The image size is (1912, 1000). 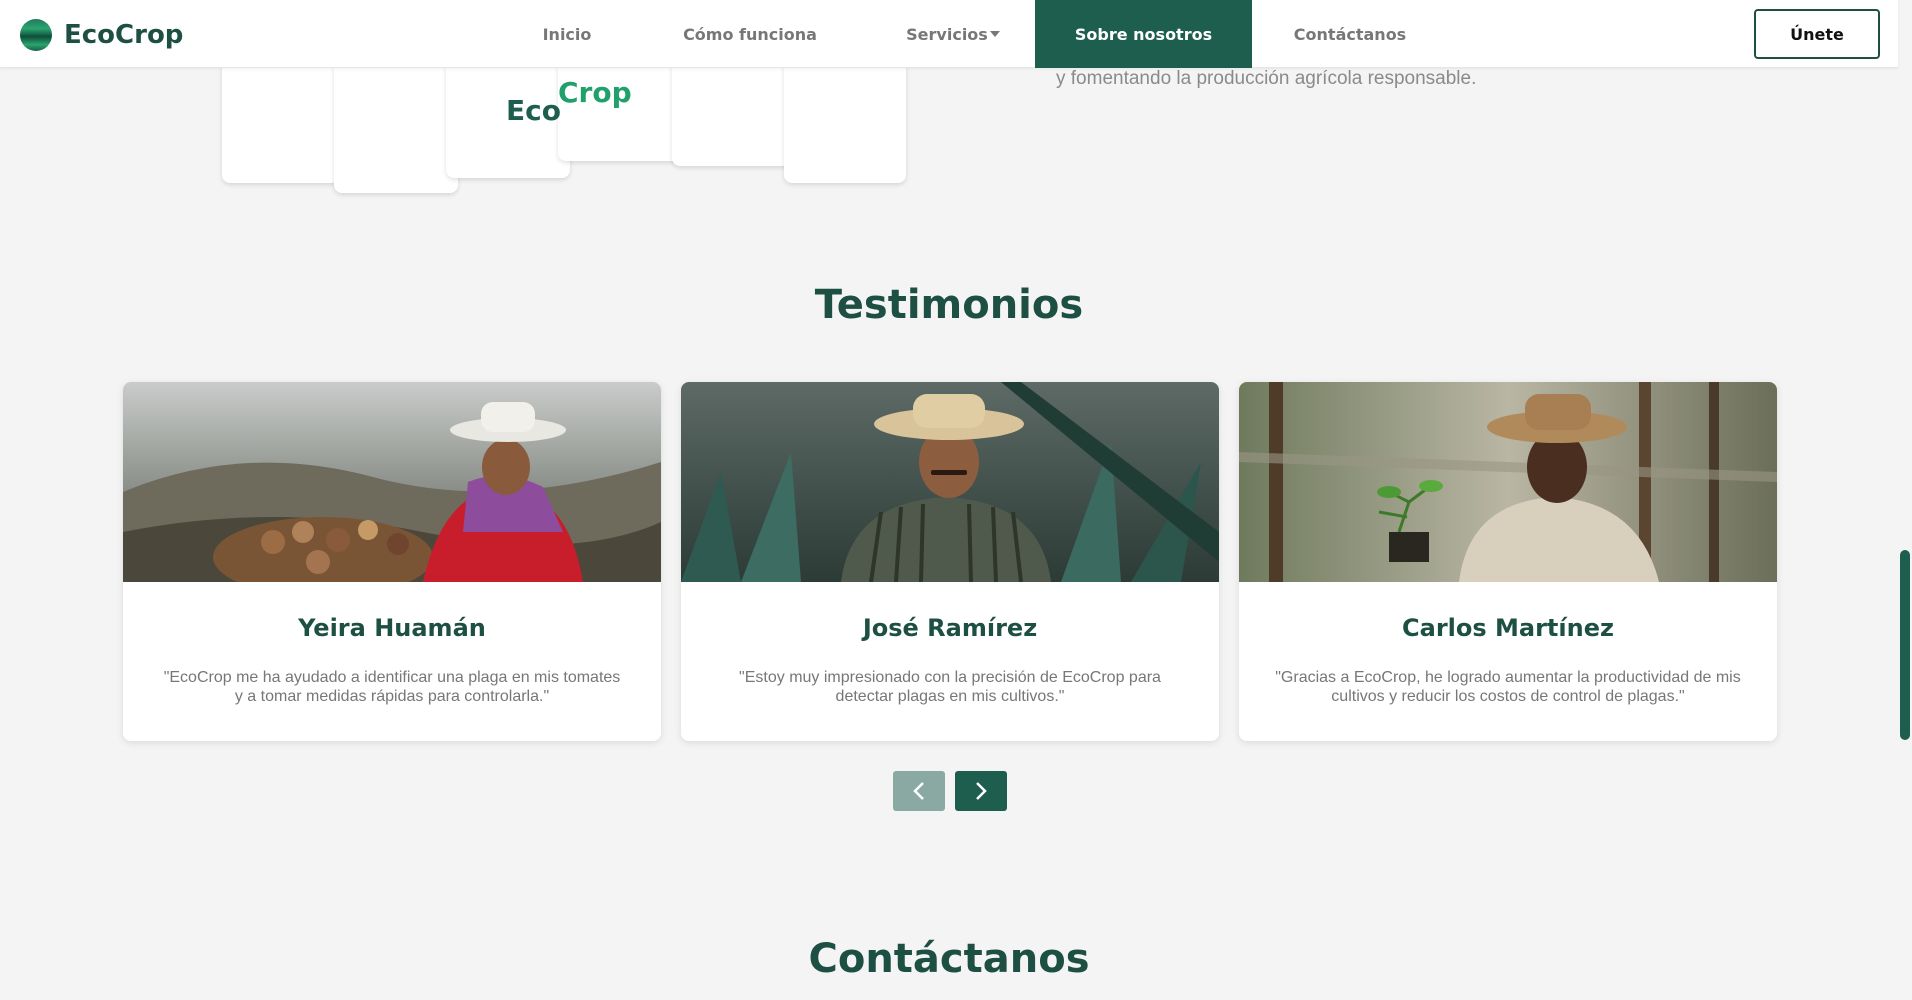 What do you see at coordinates (392, 628) in the screenshot?
I see `testimonial-name: Yeira Huamán` at bounding box center [392, 628].